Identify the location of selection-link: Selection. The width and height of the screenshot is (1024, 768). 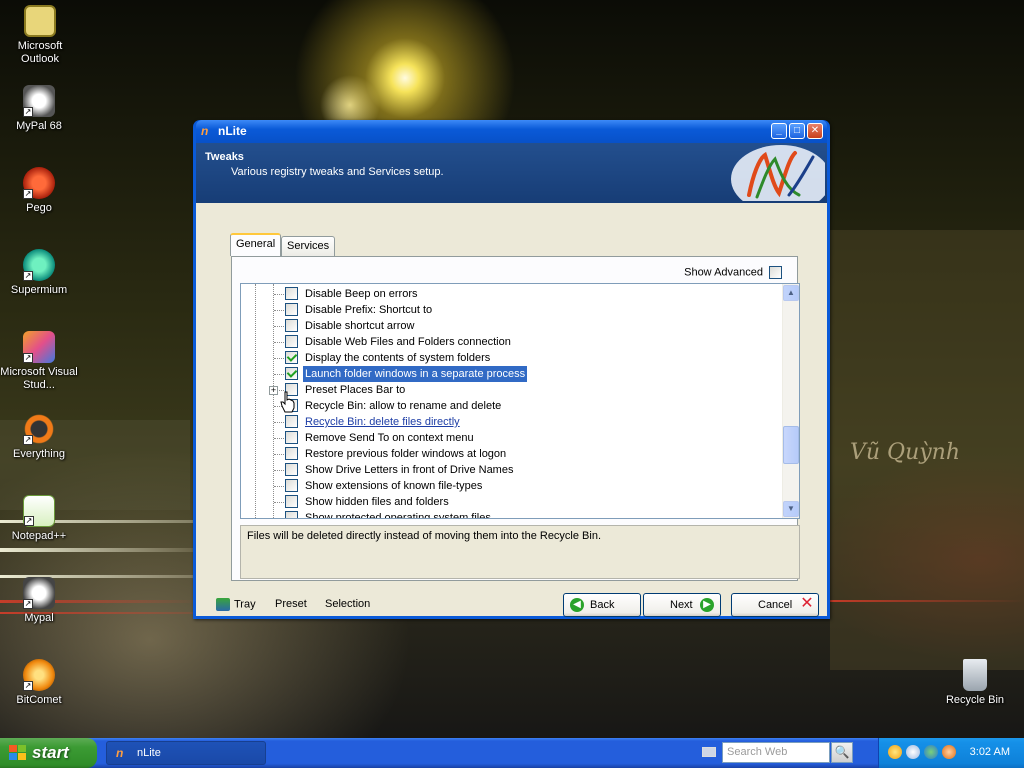
(347, 604).